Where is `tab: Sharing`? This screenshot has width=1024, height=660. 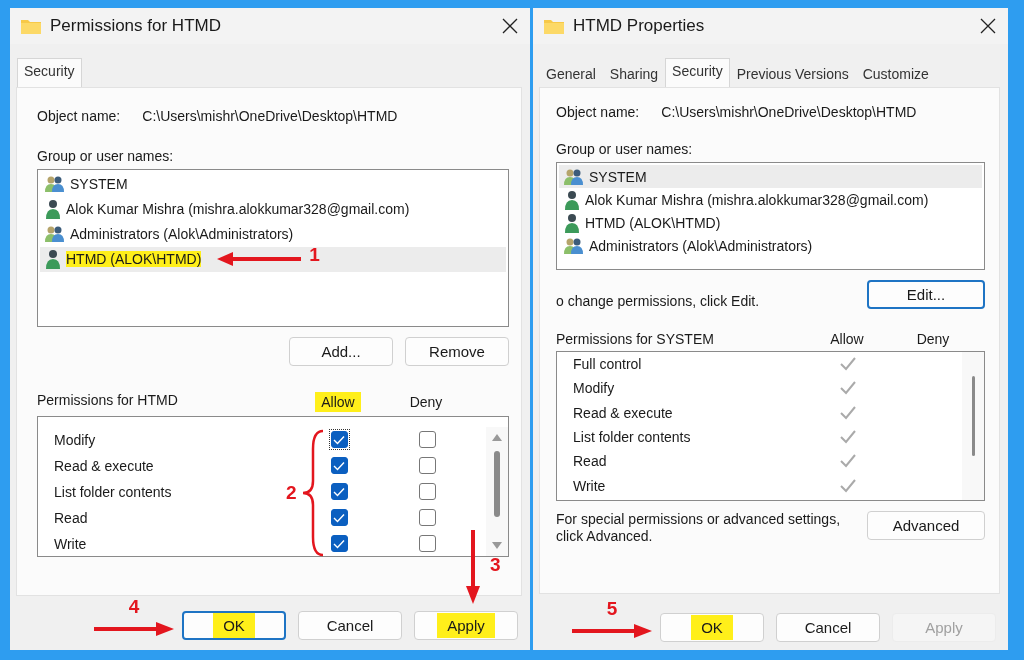 tab: Sharing is located at coordinates (634, 74).